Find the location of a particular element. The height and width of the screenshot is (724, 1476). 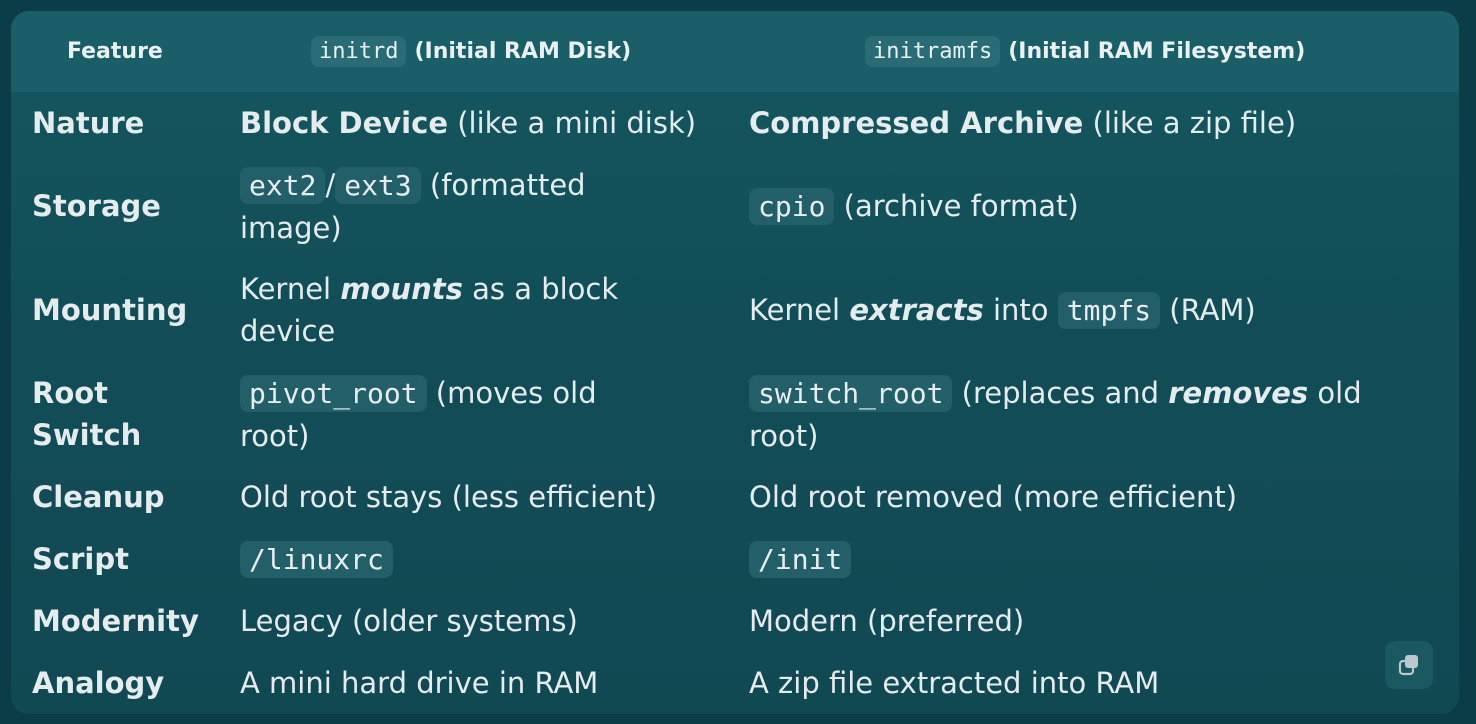

row-label: Script is located at coordinates (80, 559).